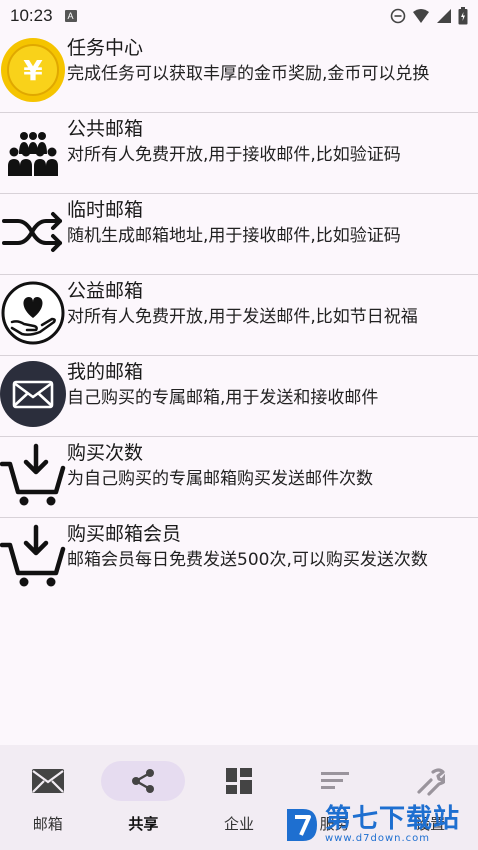  Describe the element at coordinates (105, 210) in the screenshot. I see `item-title: 临时邮箱` at that location.